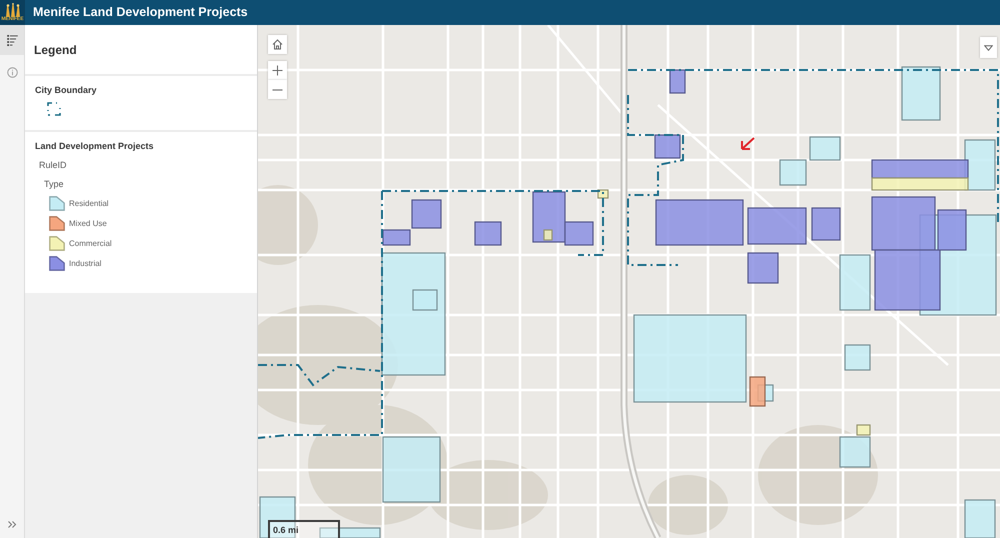 Image resolution: width=1000 pixels, height=538 pixels. What do you see at coordinates (66, 90) in the screenshot?
I see `layer-title: City Boundary` at bounding box center [66, 90].